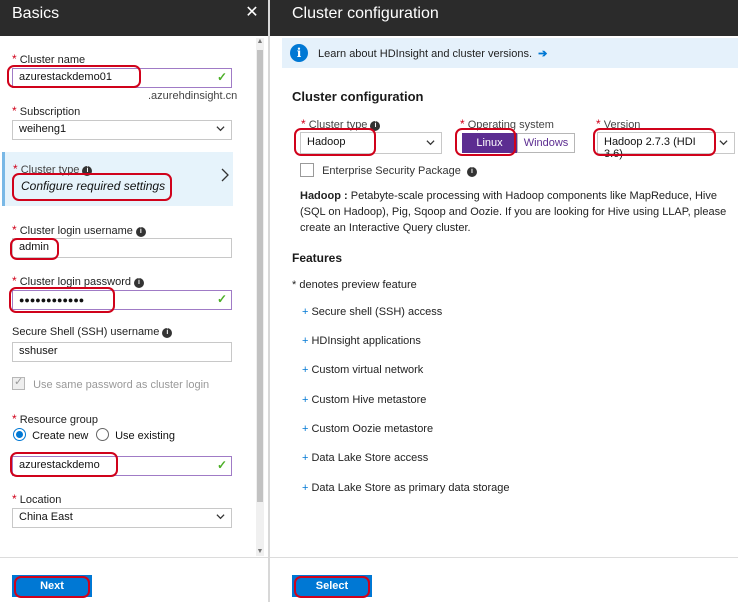  I want to click on login-password-input: ●●●●●●●●●●●● ✓, so click(122, 300).